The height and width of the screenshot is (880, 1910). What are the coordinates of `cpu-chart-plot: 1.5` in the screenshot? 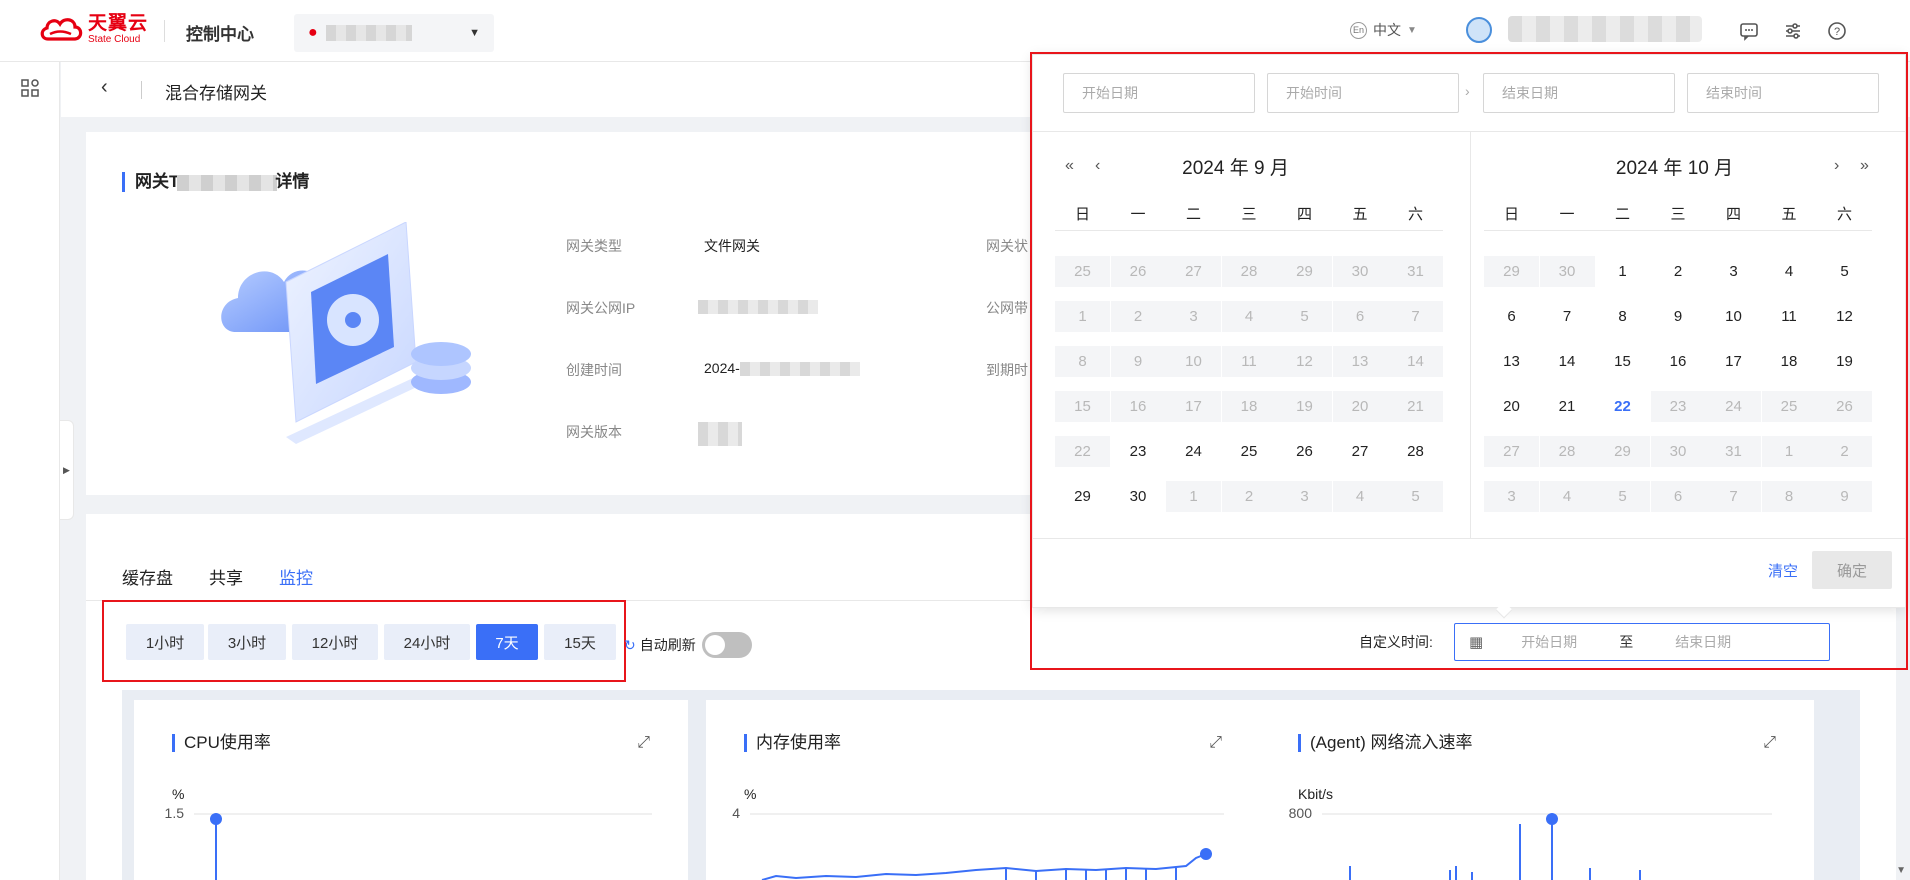 It's located at (408, 842).